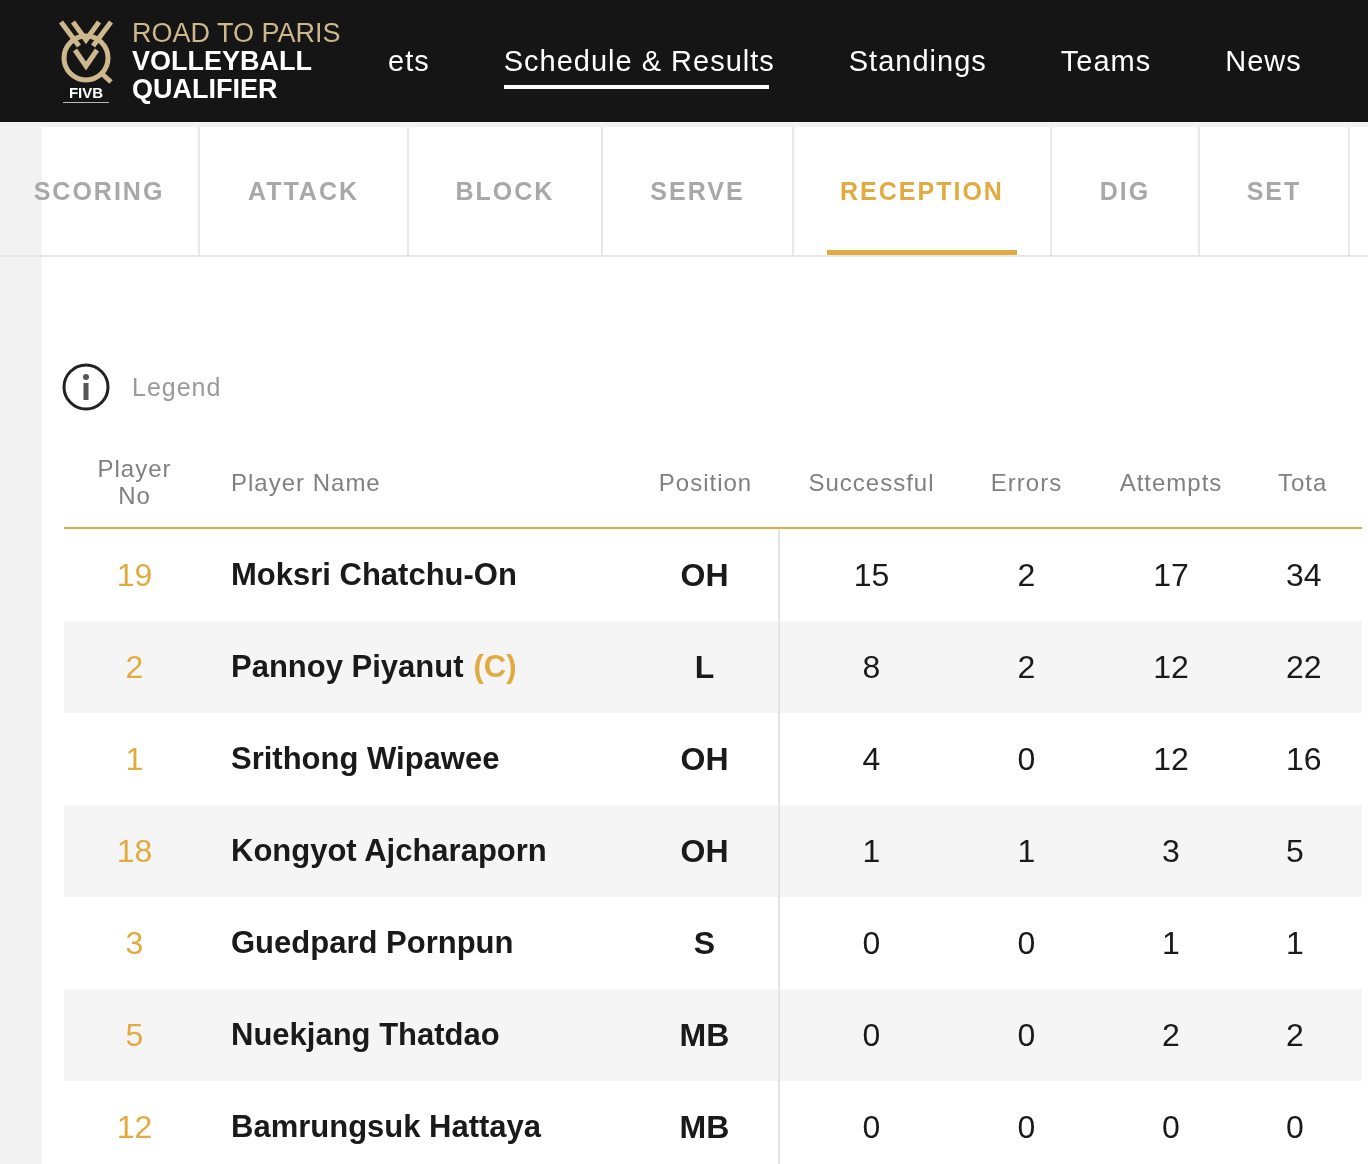 The image size is (1368, 1164). I want to click on stat-value: 16, so click(1304, 759).